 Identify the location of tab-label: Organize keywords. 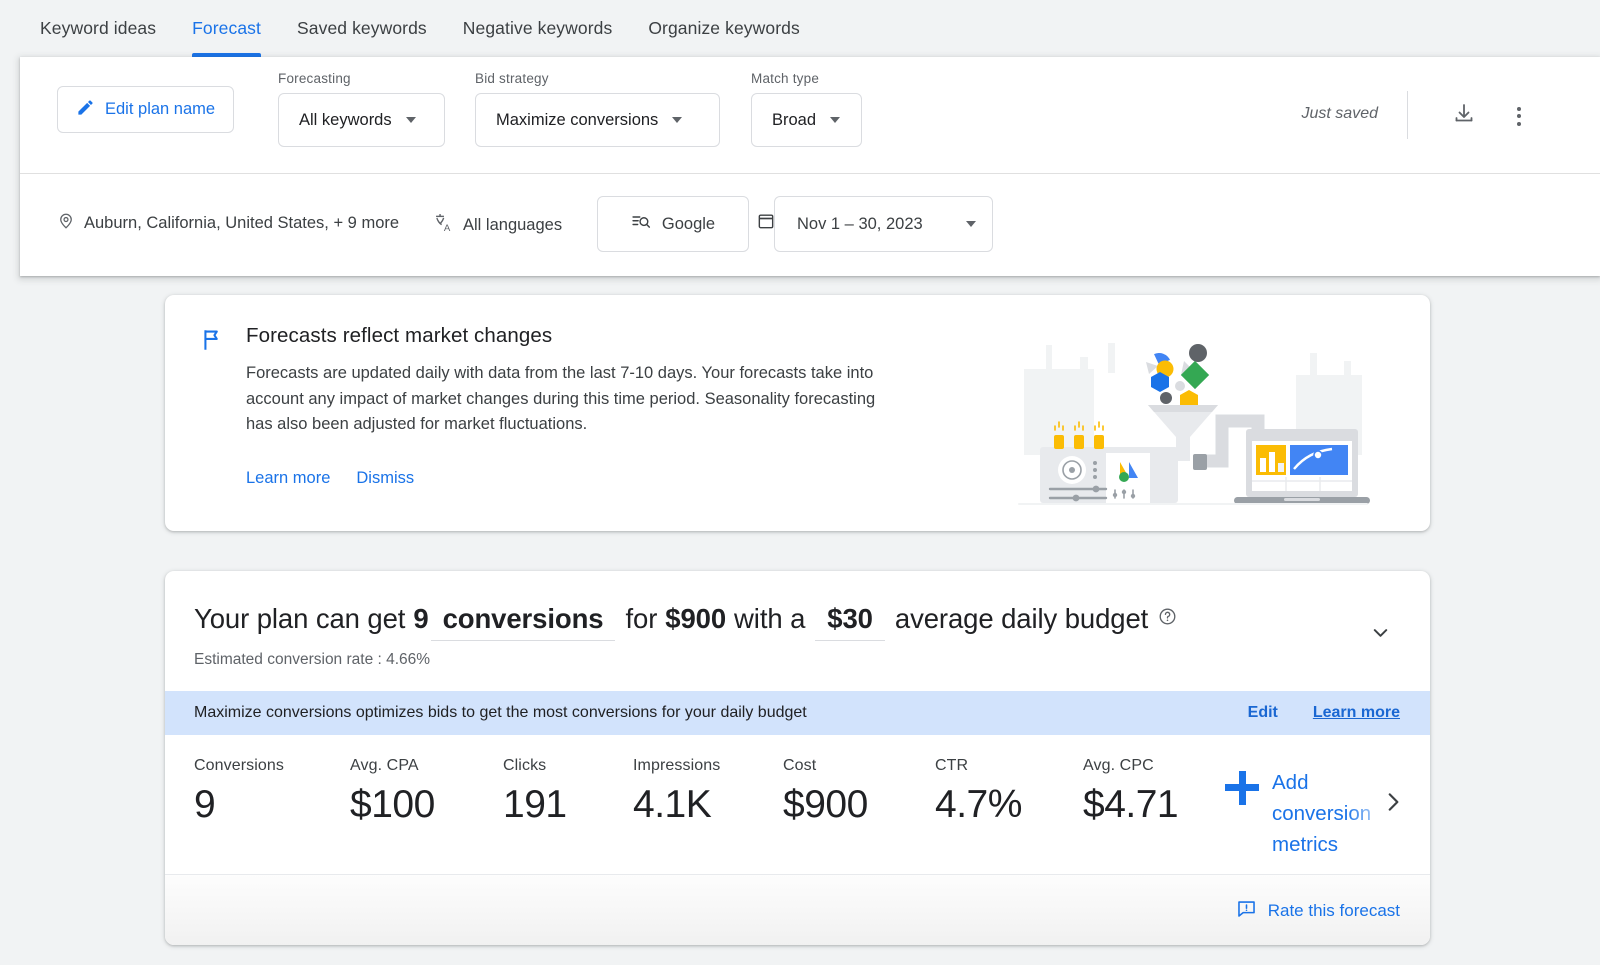
(724, 28).